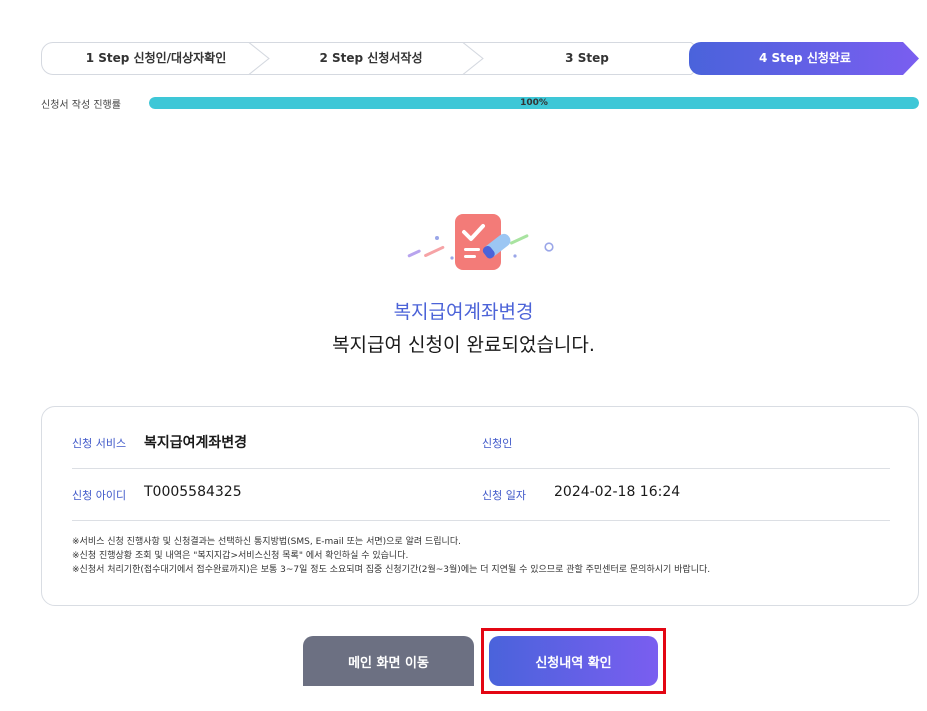 The image size is (927, 711). I want to click on progress-caption: 신청서 작성 진행률, so click(81, 105).